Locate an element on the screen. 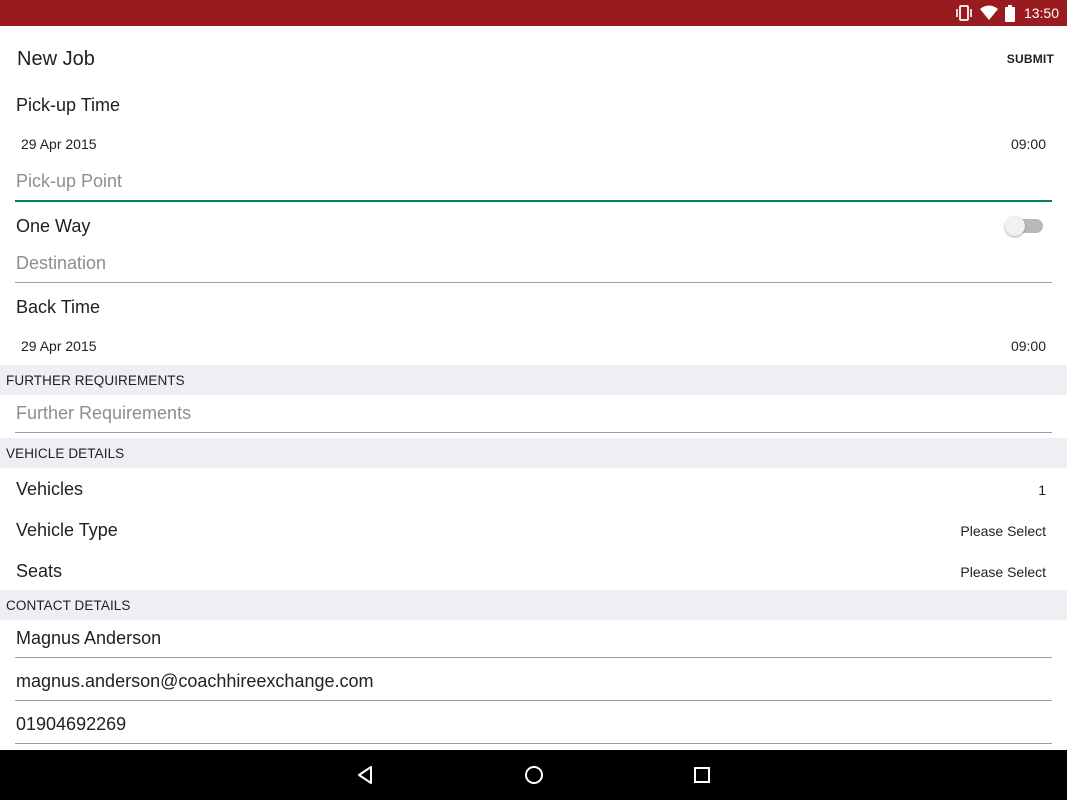  vehicle-details-header: VEHICLE DETAILS is located at coordinates (533, 453).